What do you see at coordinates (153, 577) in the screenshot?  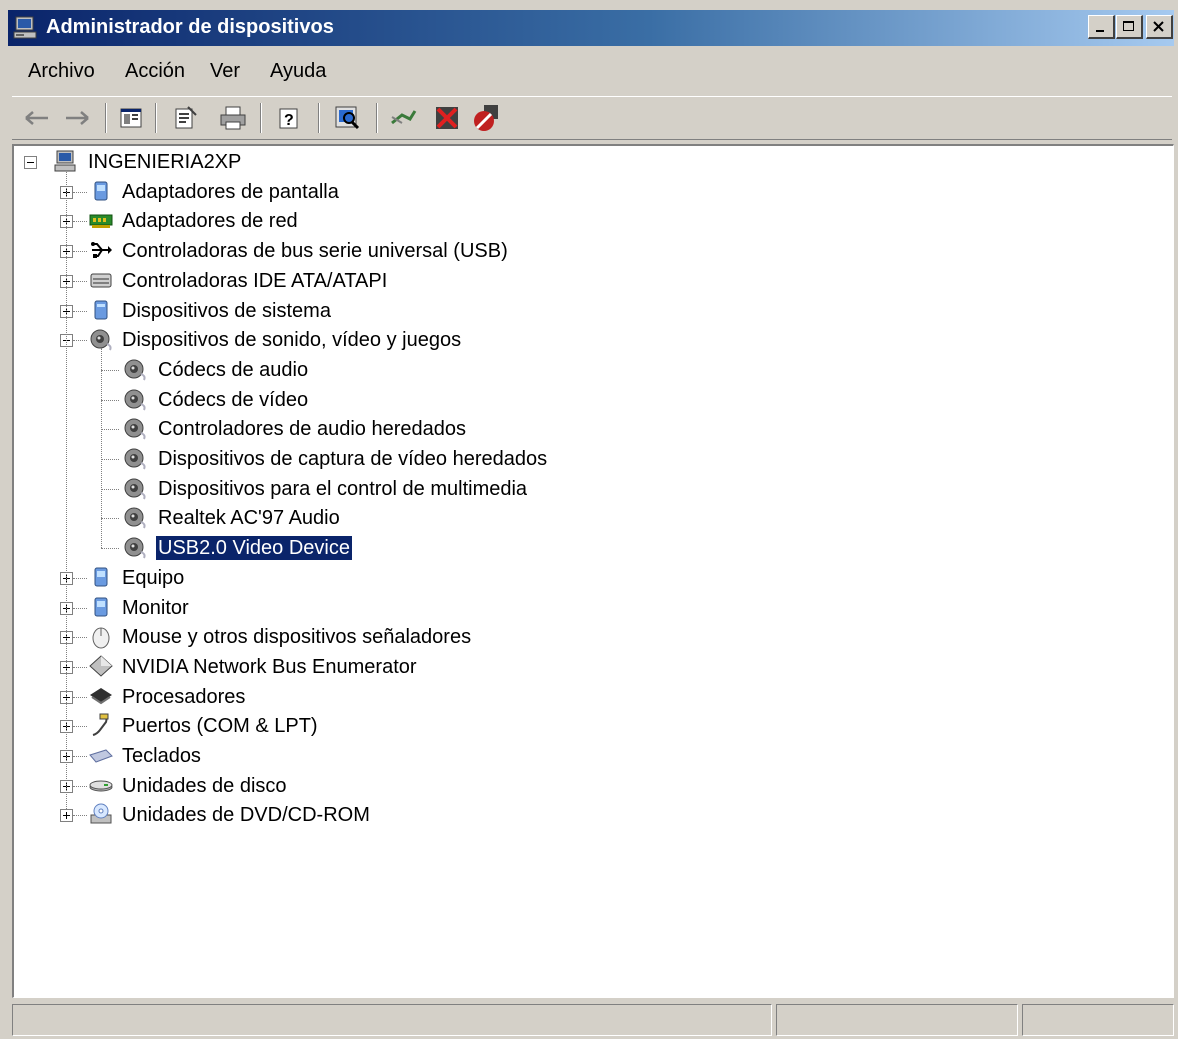 I see `tree-item-label: Equipo` at bounding box center [153, 577].